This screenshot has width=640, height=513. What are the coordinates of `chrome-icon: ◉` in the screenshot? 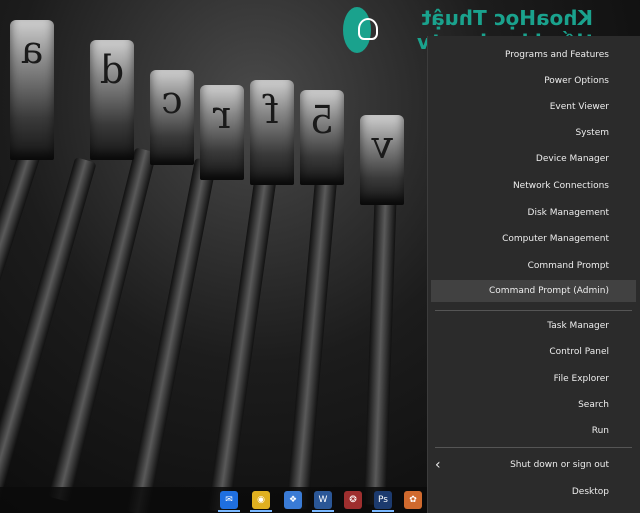 It's located at (261, 501).